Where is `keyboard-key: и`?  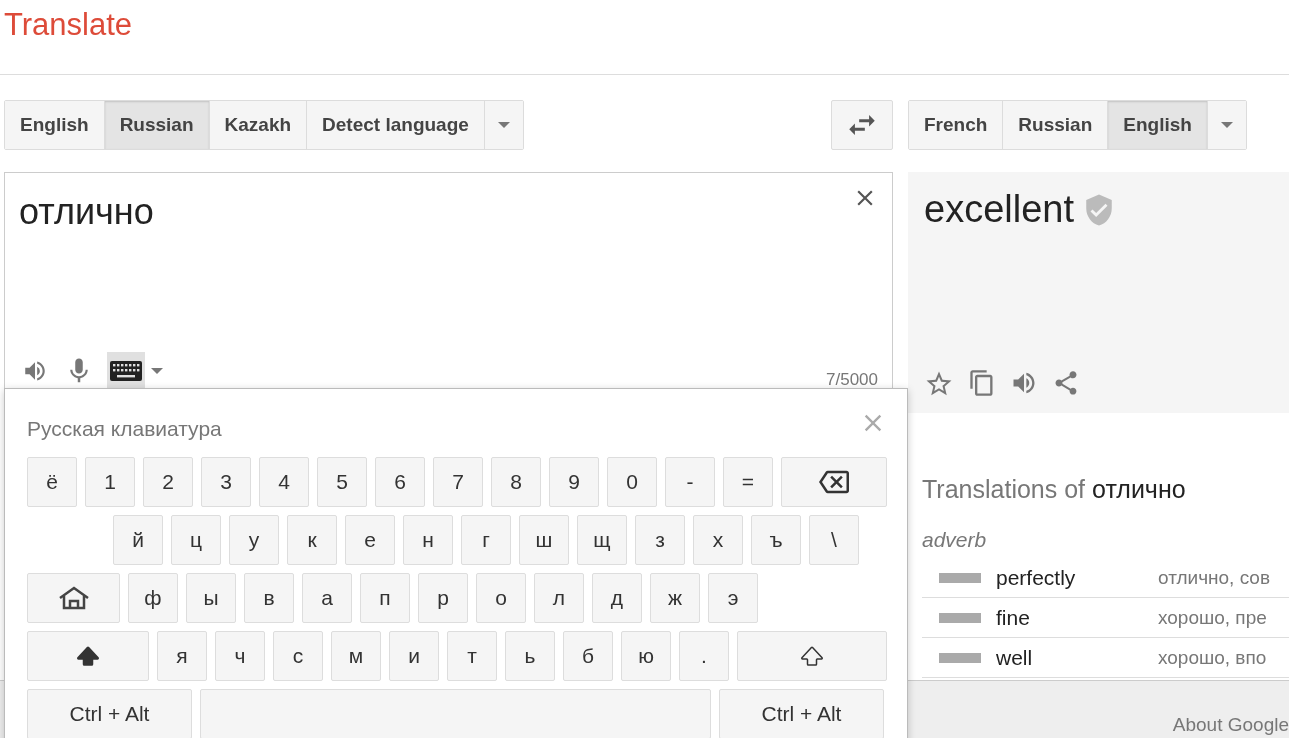 keyboard-key: и is located at coordinates (414, 656).